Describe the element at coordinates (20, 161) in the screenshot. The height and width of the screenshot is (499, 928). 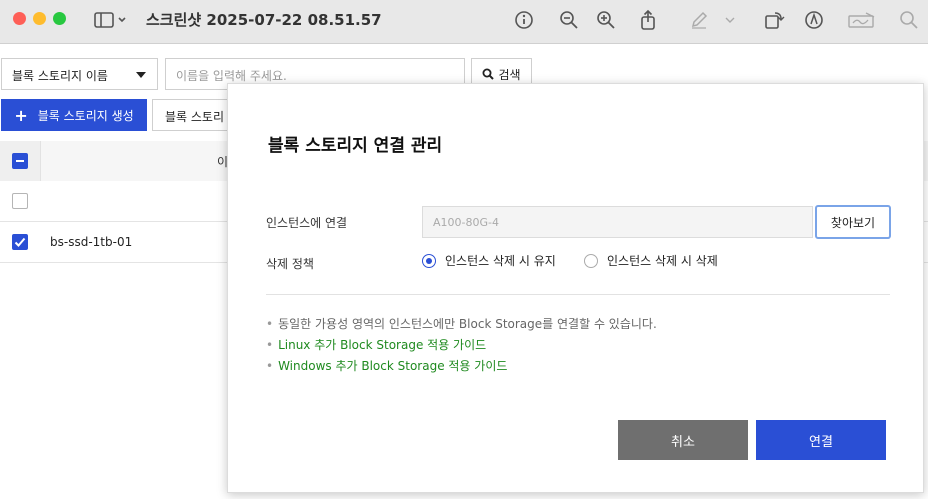
I see `select-all-checkbox` at that location.